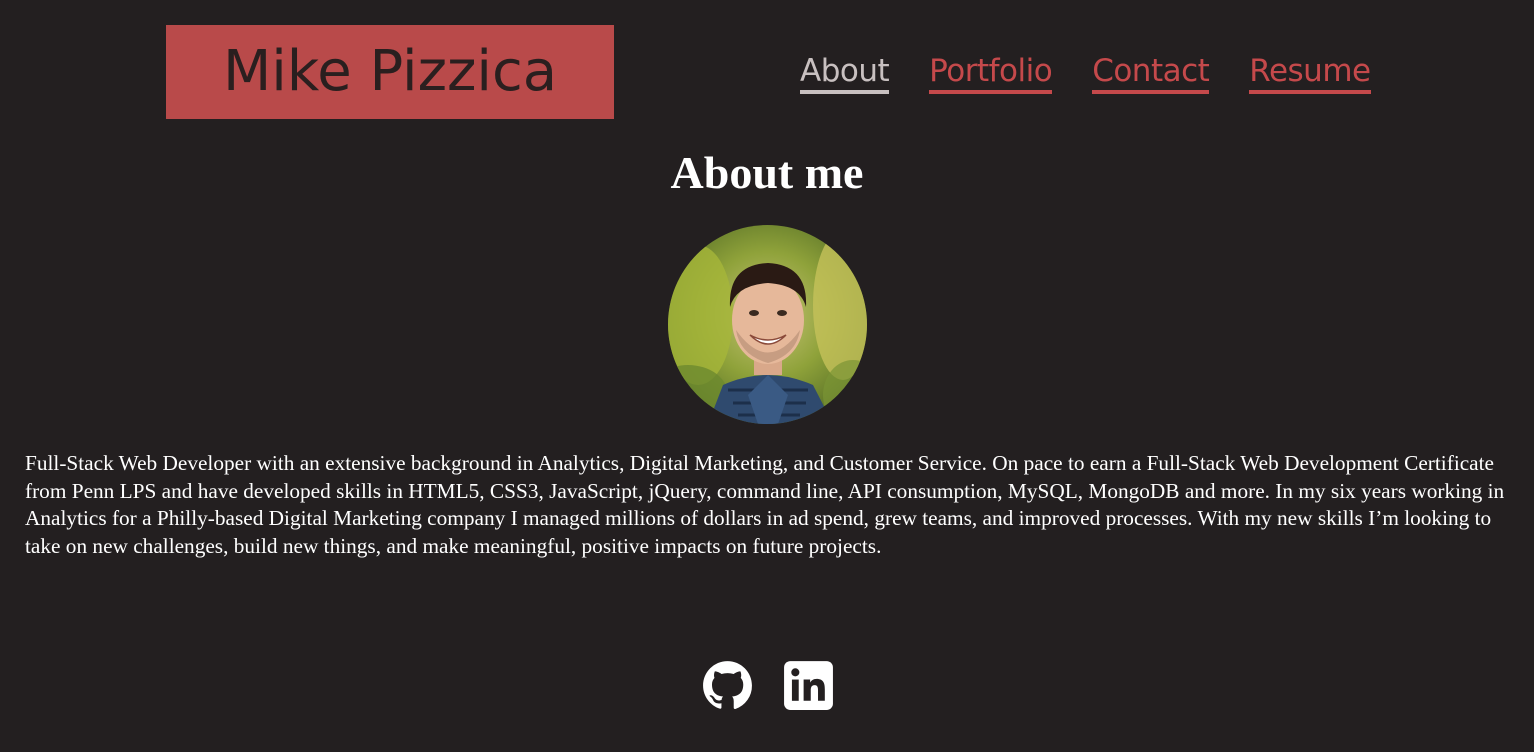  What do you see at coordinates (767, 324) in the screenshot?
I see `profile-photo` at bounding box center [767, 324].